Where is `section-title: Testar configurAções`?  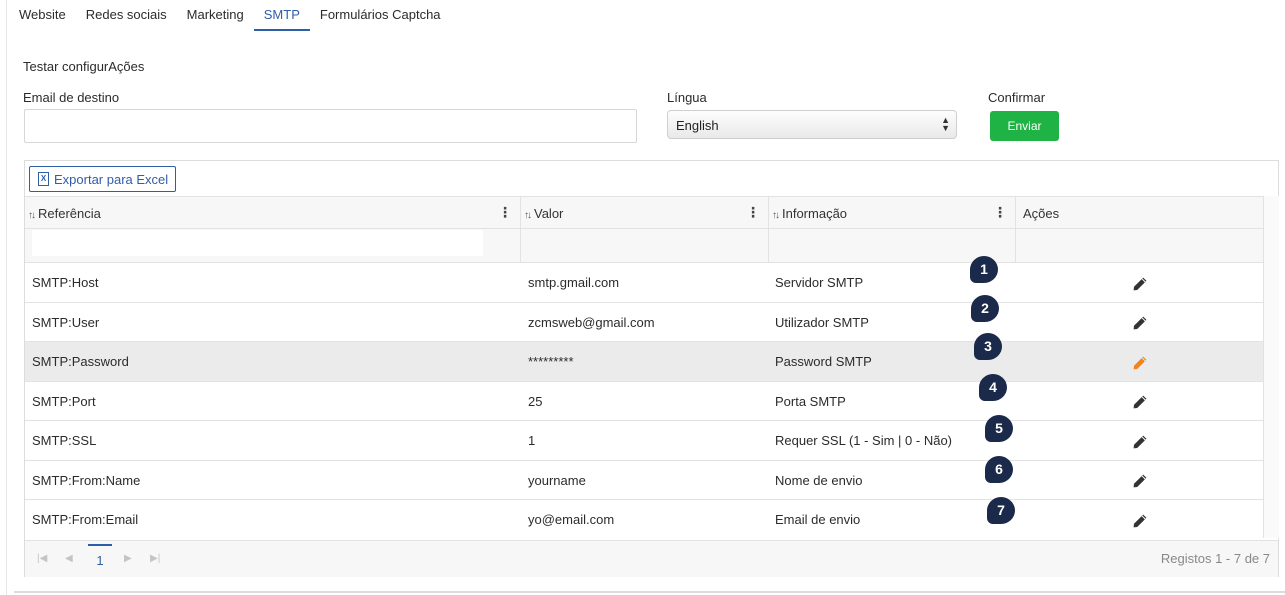
section-title: Testar configurAções is located at coordinates (84, 66).